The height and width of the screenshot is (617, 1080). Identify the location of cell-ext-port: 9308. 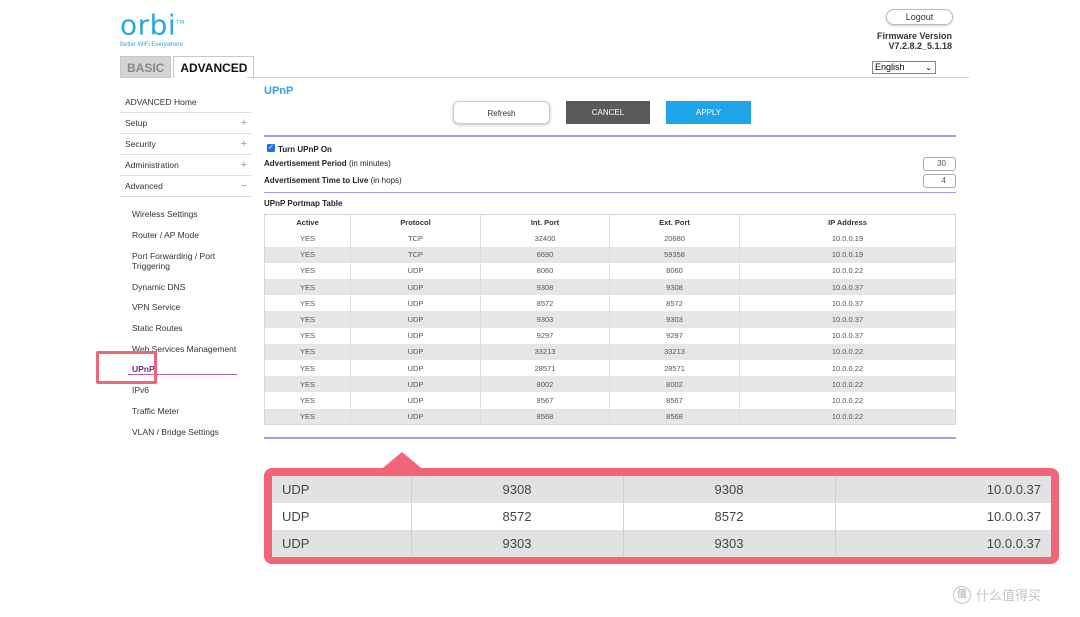
(674, 287).